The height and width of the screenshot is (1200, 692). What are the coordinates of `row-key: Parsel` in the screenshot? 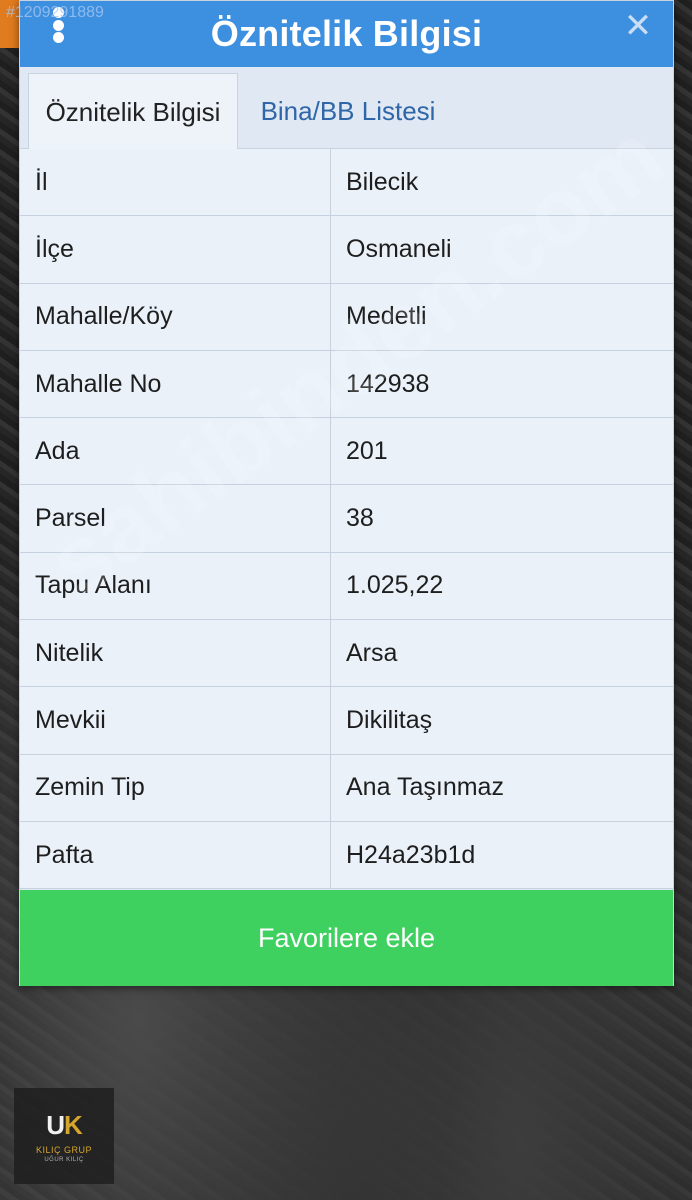 It's located at (175, 518).